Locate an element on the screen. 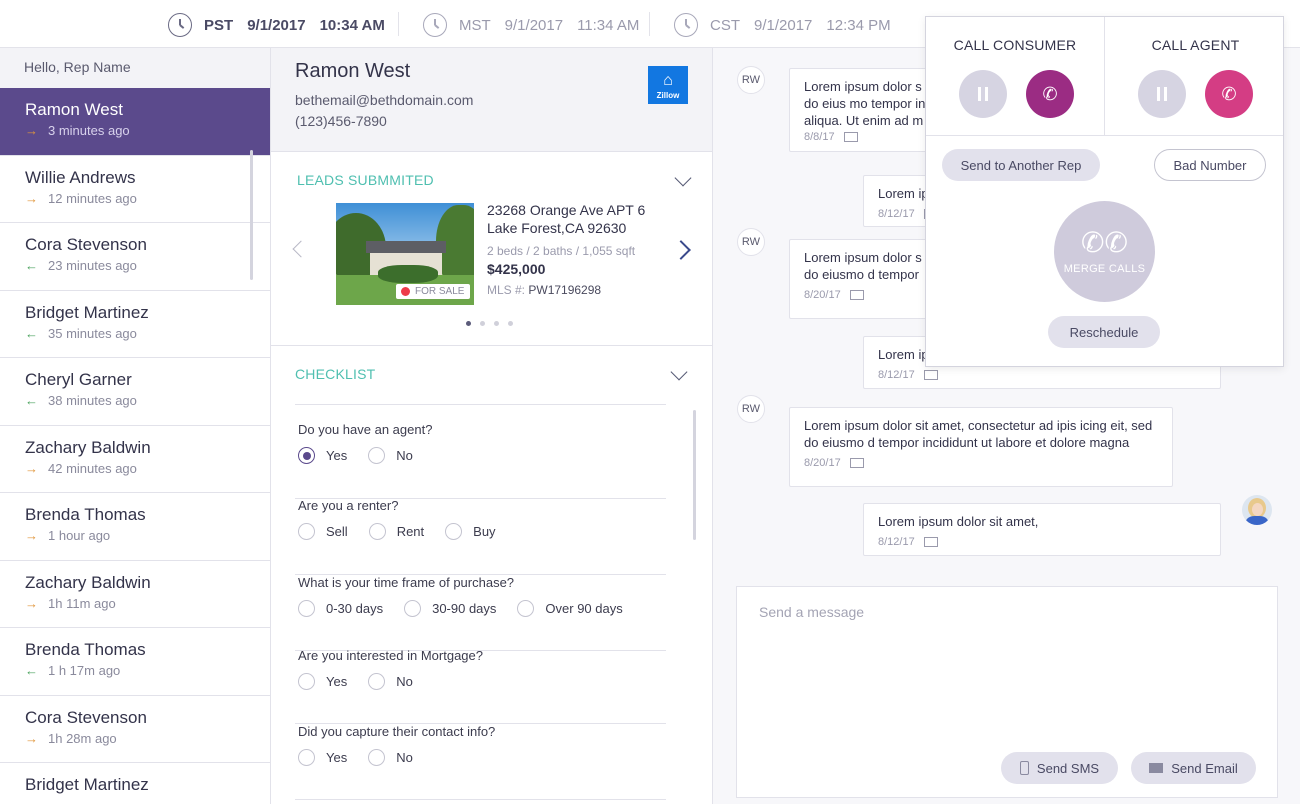 This screenshot has width=1300, height=804. merge-calls-label: MERGE CALLS is located at coordinates (1104, 268).